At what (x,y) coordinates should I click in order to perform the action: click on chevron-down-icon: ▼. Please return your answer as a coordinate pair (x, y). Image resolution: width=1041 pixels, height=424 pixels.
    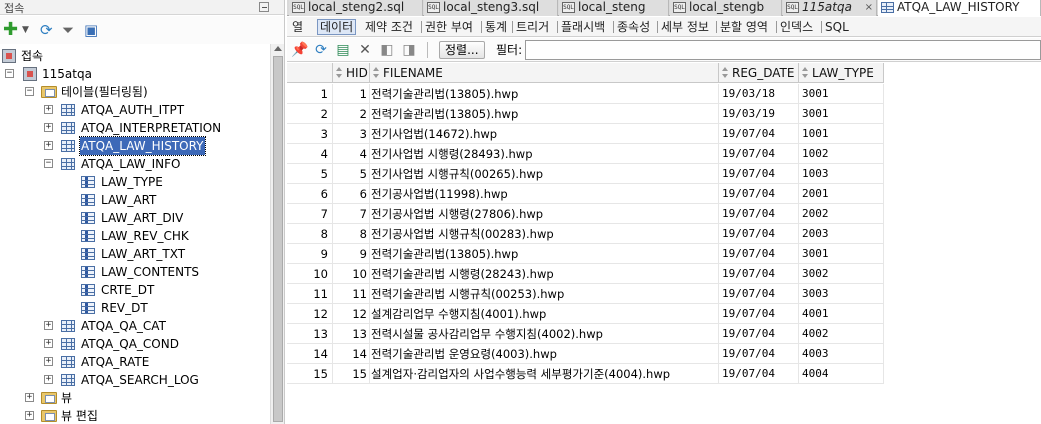
    Looking at the image, I should click on (25, 30).